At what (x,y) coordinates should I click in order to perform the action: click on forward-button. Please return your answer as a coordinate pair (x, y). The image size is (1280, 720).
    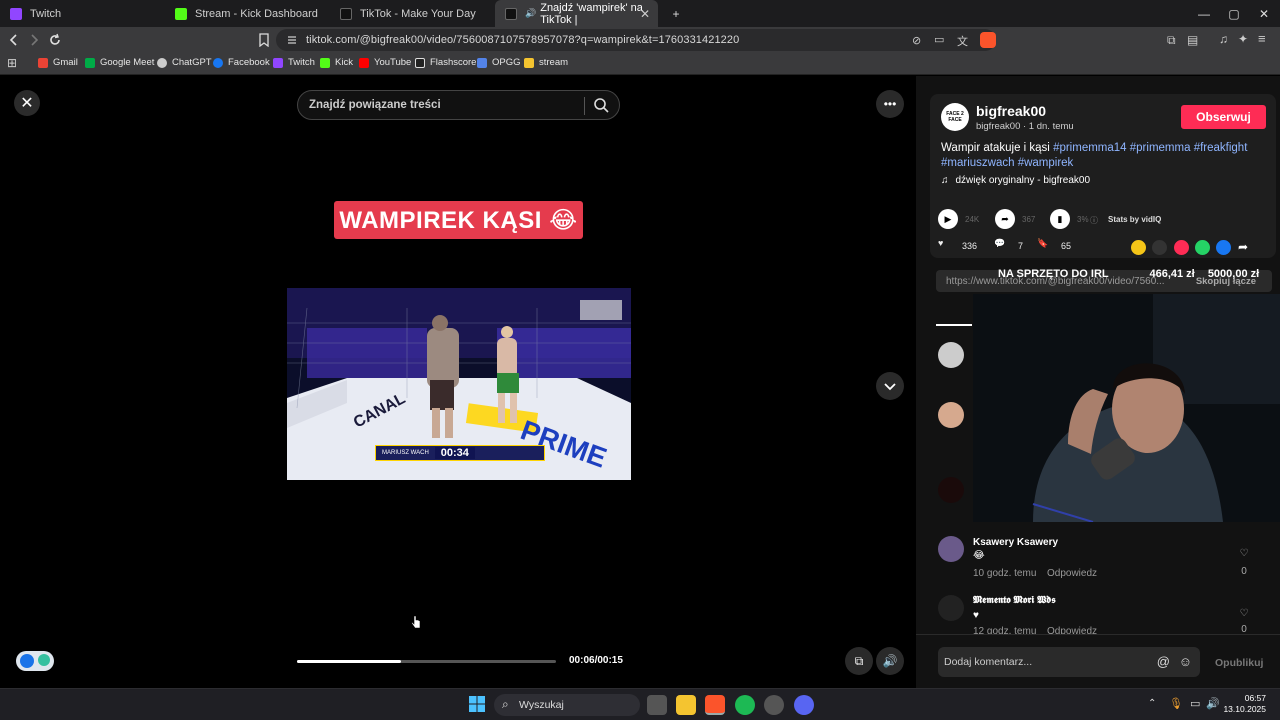
    Looking at the image, I should click on (34, 40).